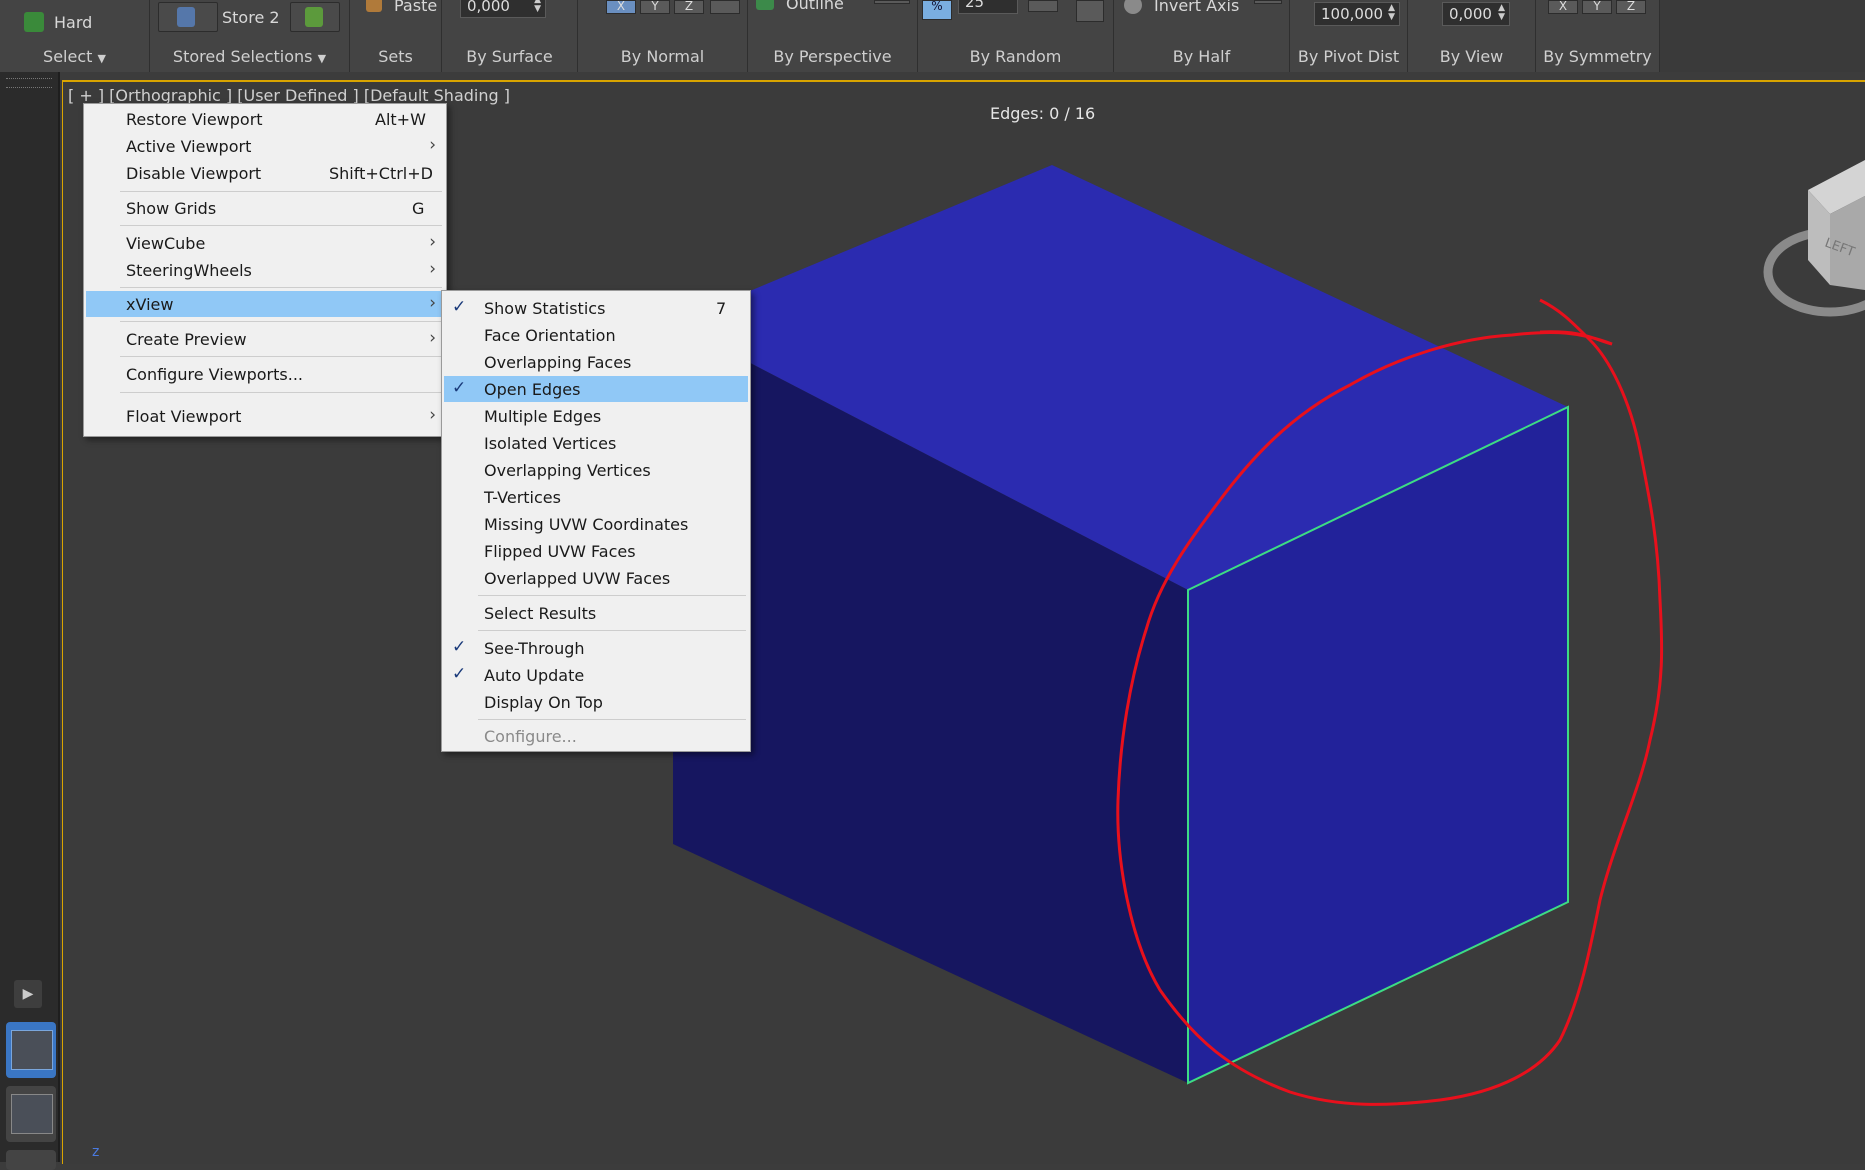  I want to click on menu-item-overlapped-uvw-faces: Overlapped UVW Faces, so click(596, 578).